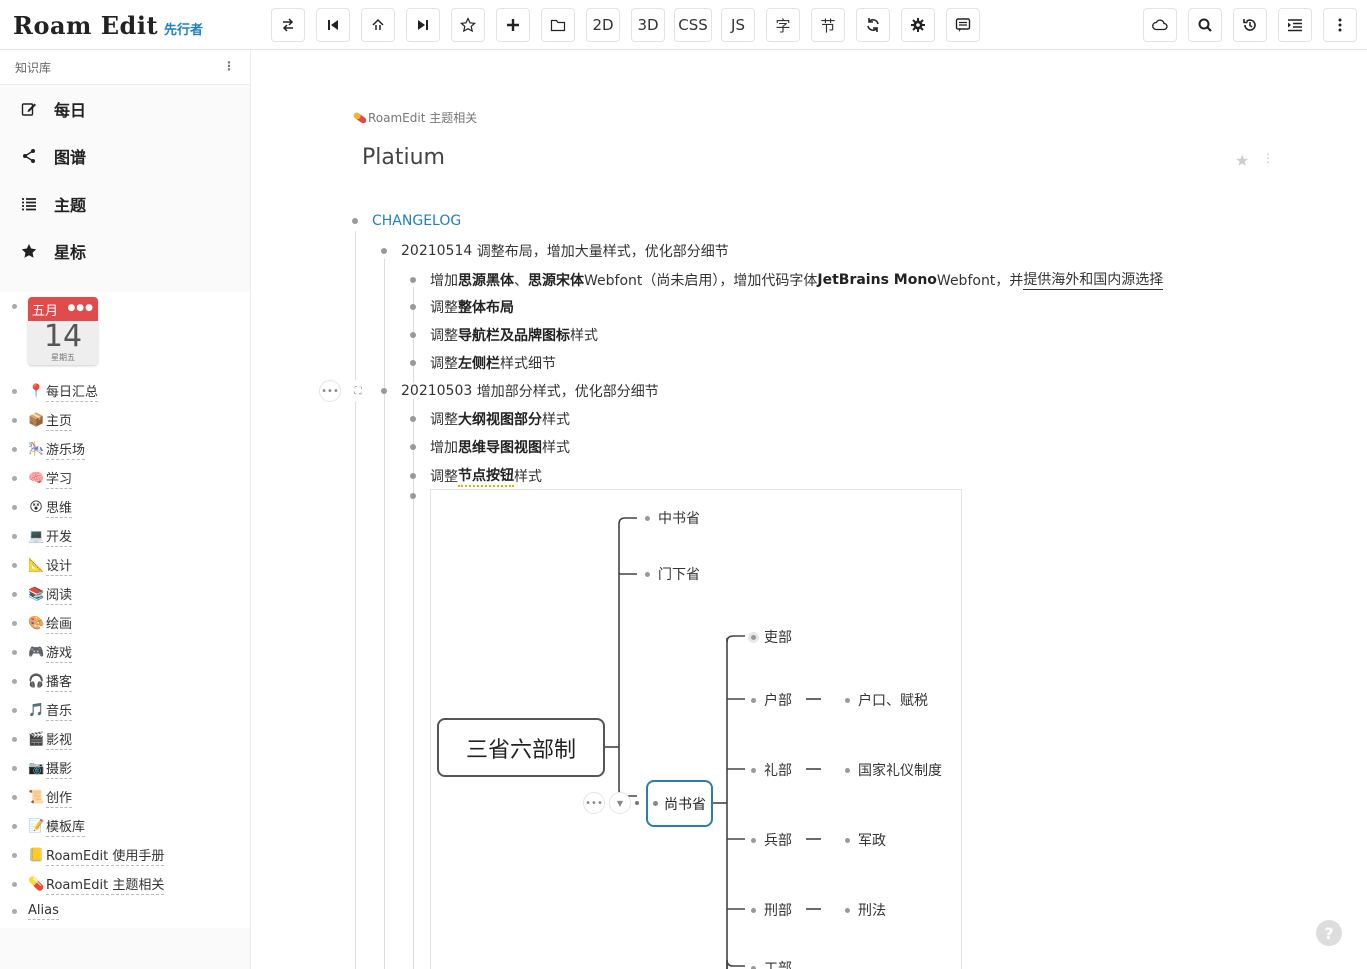  What do you see at coordinates (520, 391) in the screenshot?
I see `outline-block-v2: 20210503 增加部分样式，优化部分细节` at bounding box center [520, 391].